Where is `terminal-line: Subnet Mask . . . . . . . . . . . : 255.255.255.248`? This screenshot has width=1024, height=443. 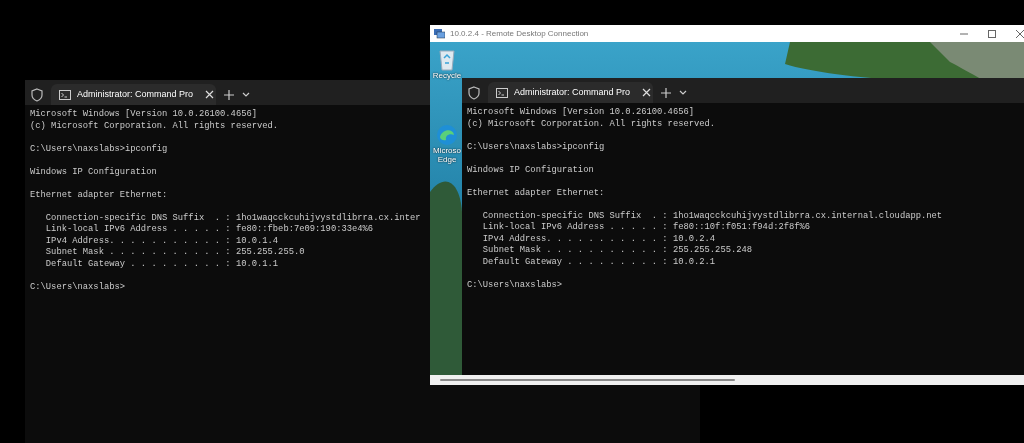
terminal-line: Subnet Mask . . . . . . . . . . . : 255.255.255.248 is located at coordinates (617, 251).